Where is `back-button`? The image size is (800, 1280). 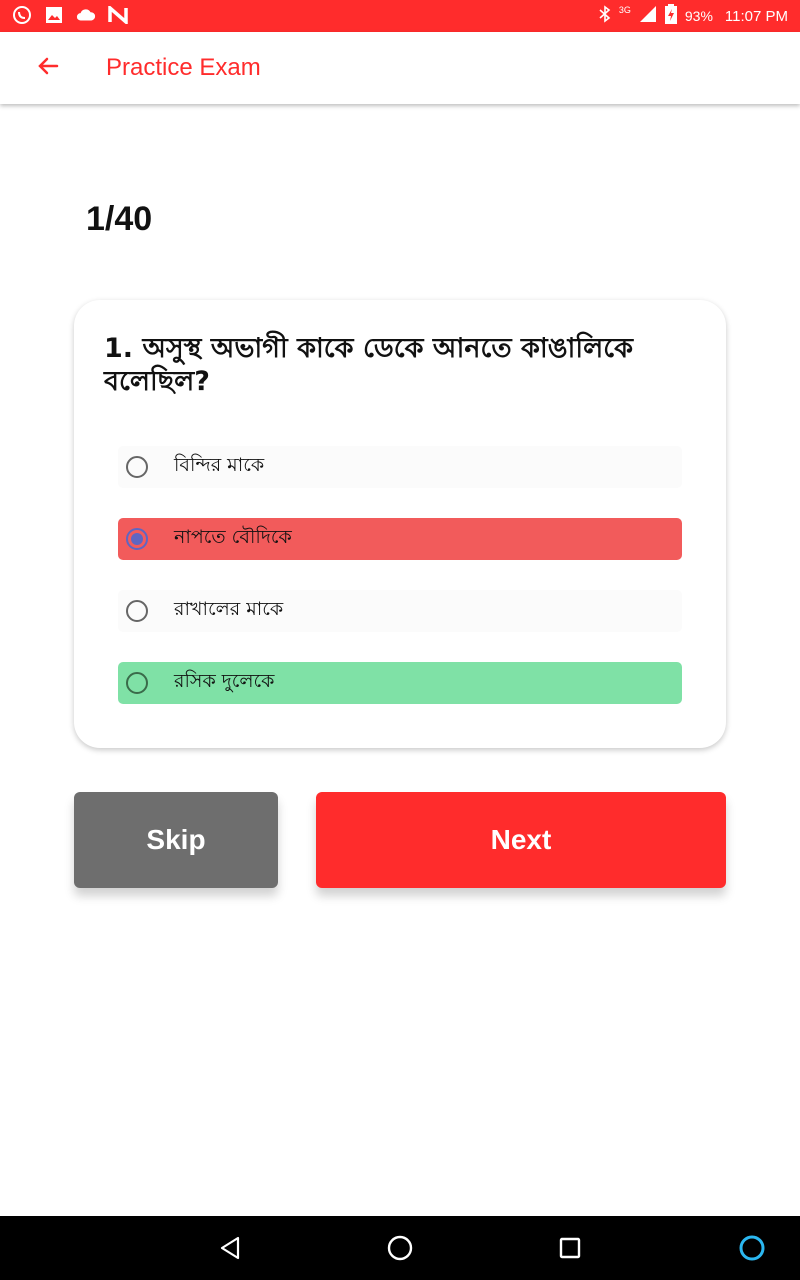
back-button is located at coordinates (48, 68).